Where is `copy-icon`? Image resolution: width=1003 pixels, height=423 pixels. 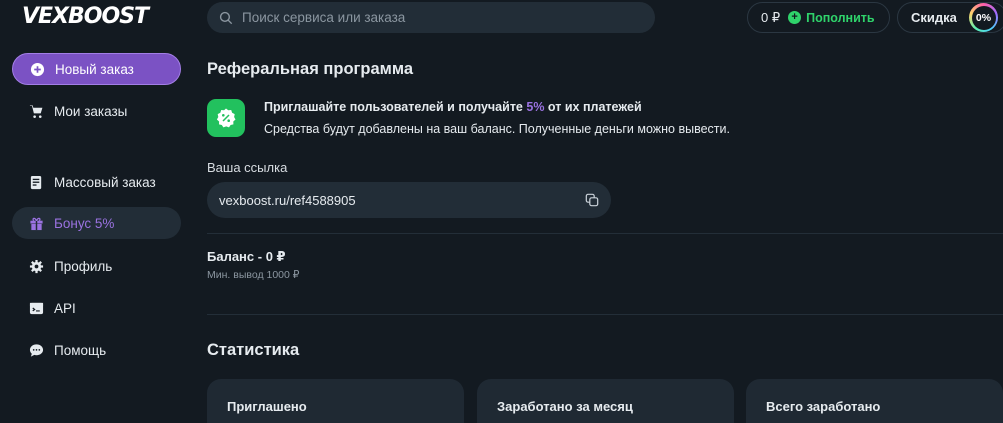
copy-icon is located at coordinates (592, 200).